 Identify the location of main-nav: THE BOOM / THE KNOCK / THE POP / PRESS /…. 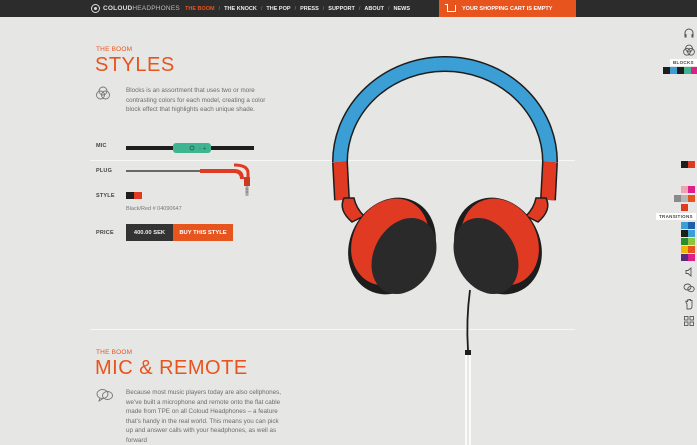
(297, 8).